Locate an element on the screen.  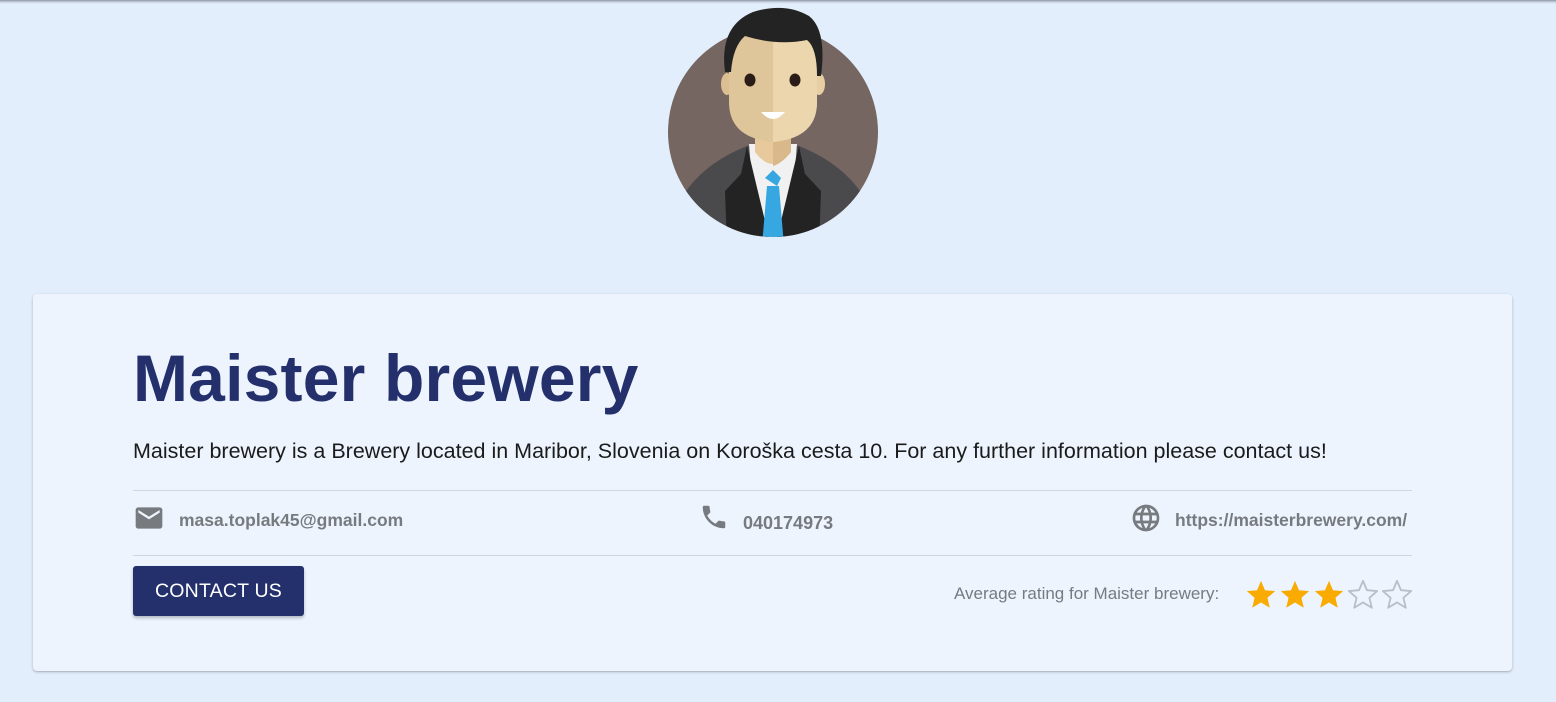
rating-label: Average rating for Maister brewery: is located at coordinates (1087, 593).